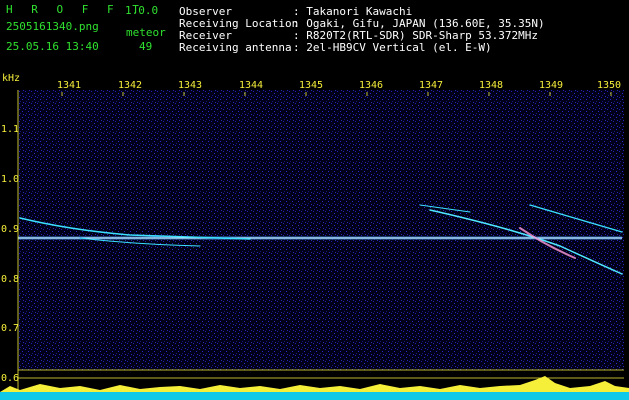 The image size is (629, 400). I want to click on x-tick-label: 1345, so click(311, 85).